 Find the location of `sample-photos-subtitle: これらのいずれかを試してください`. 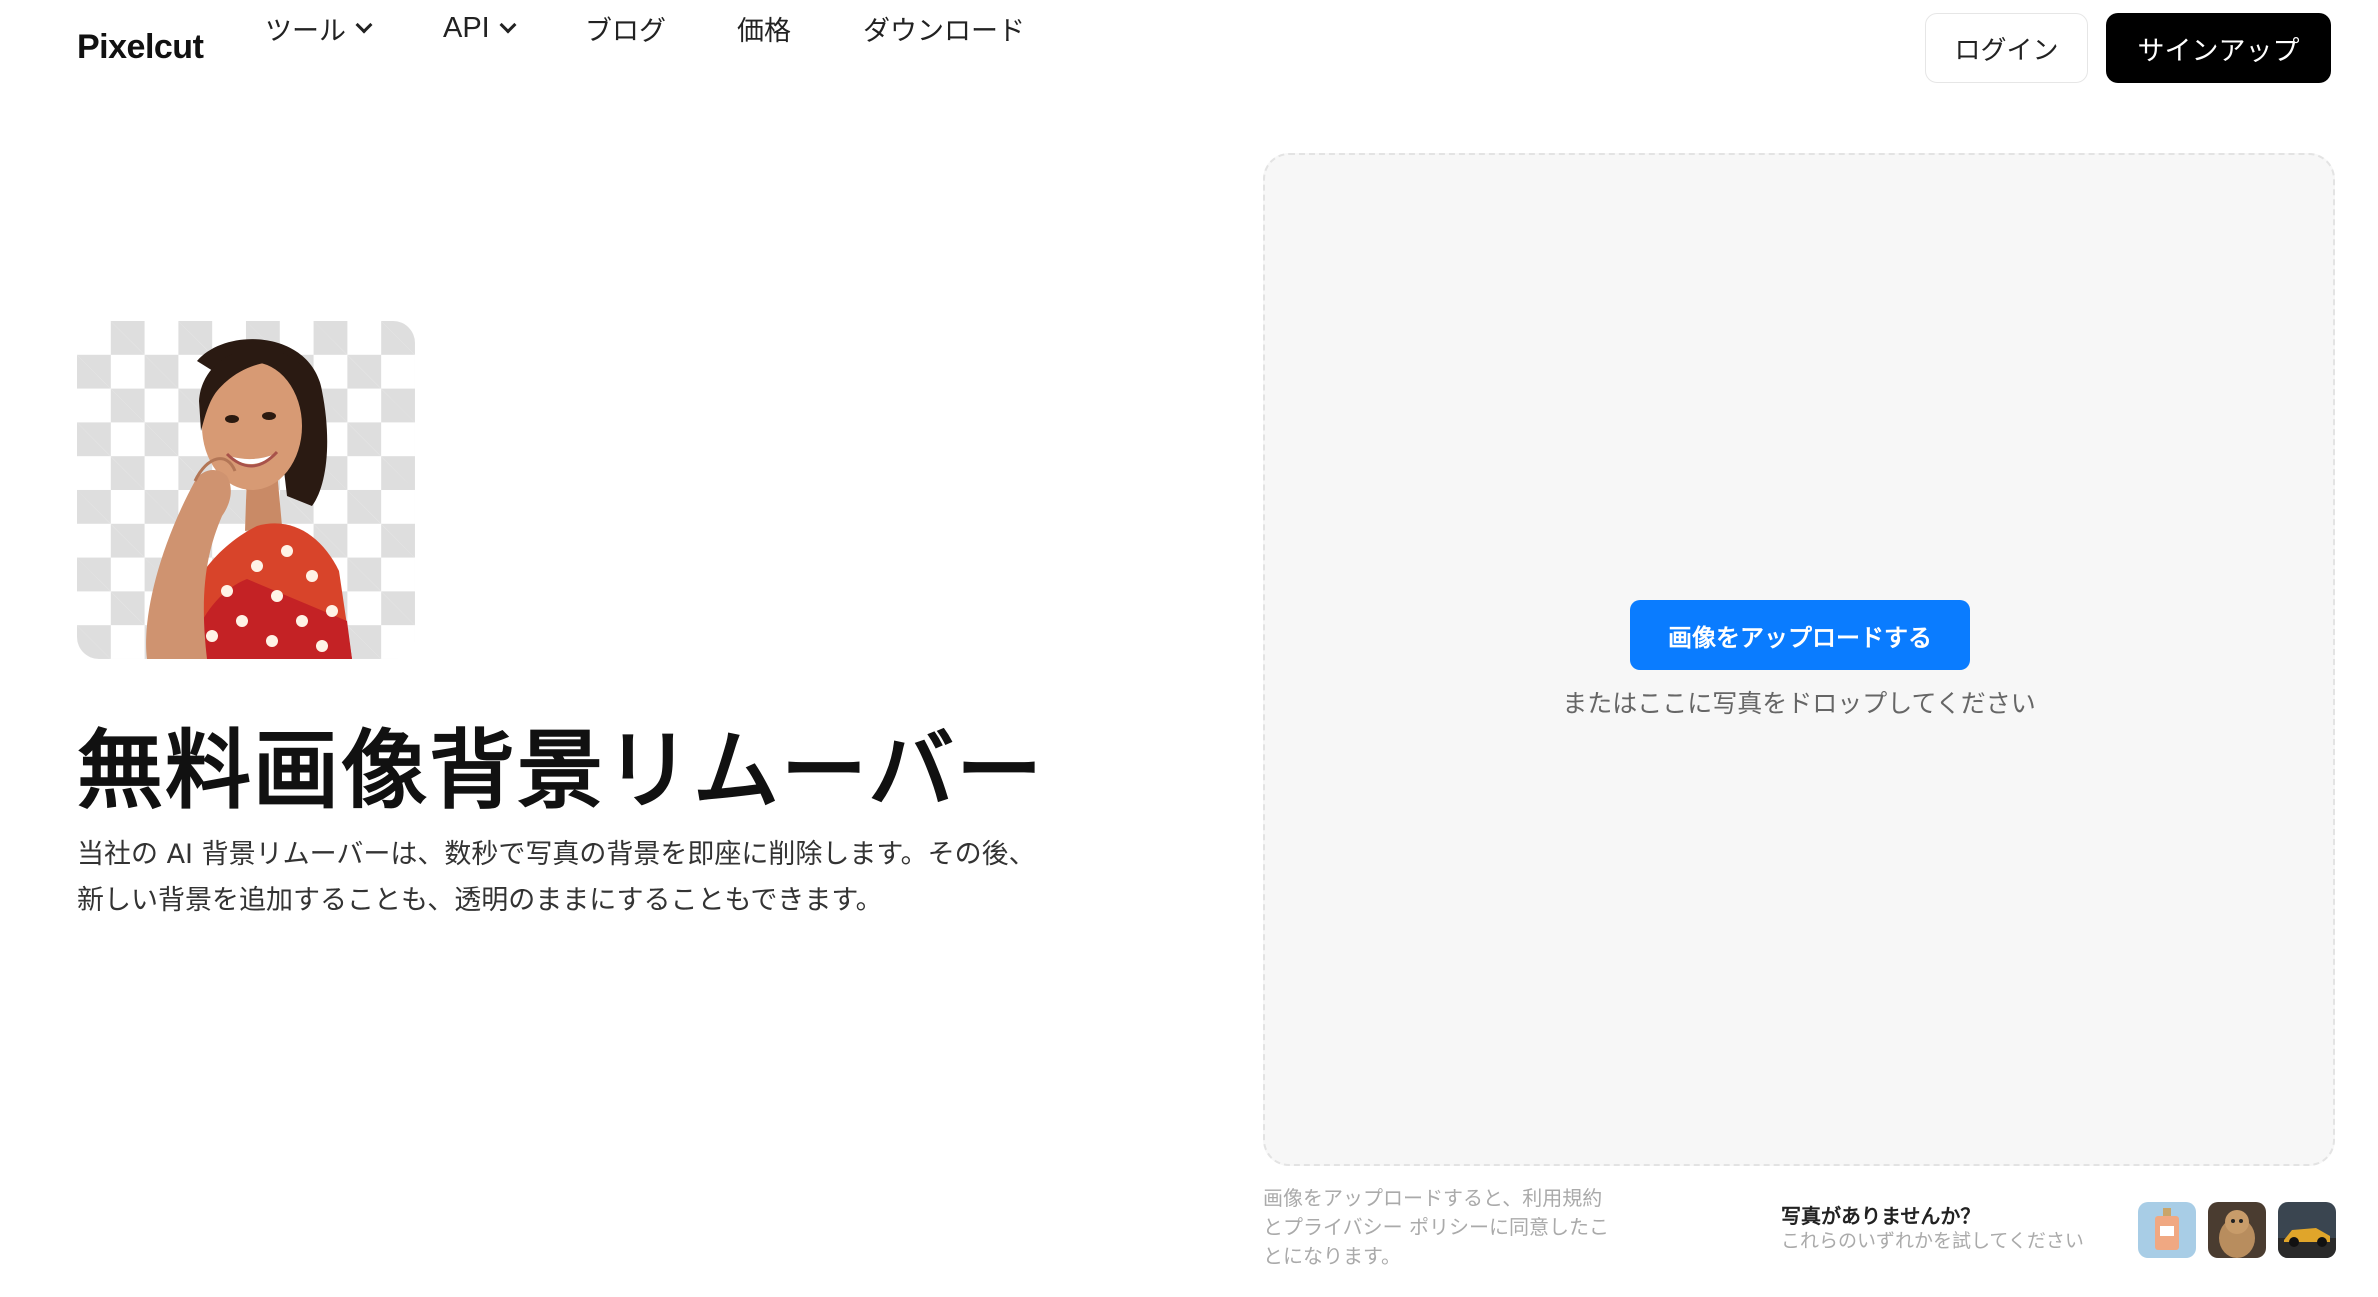

sample-photos-subtitle: これらのいずれかを試してください is located at coordinates (1932, 1241).